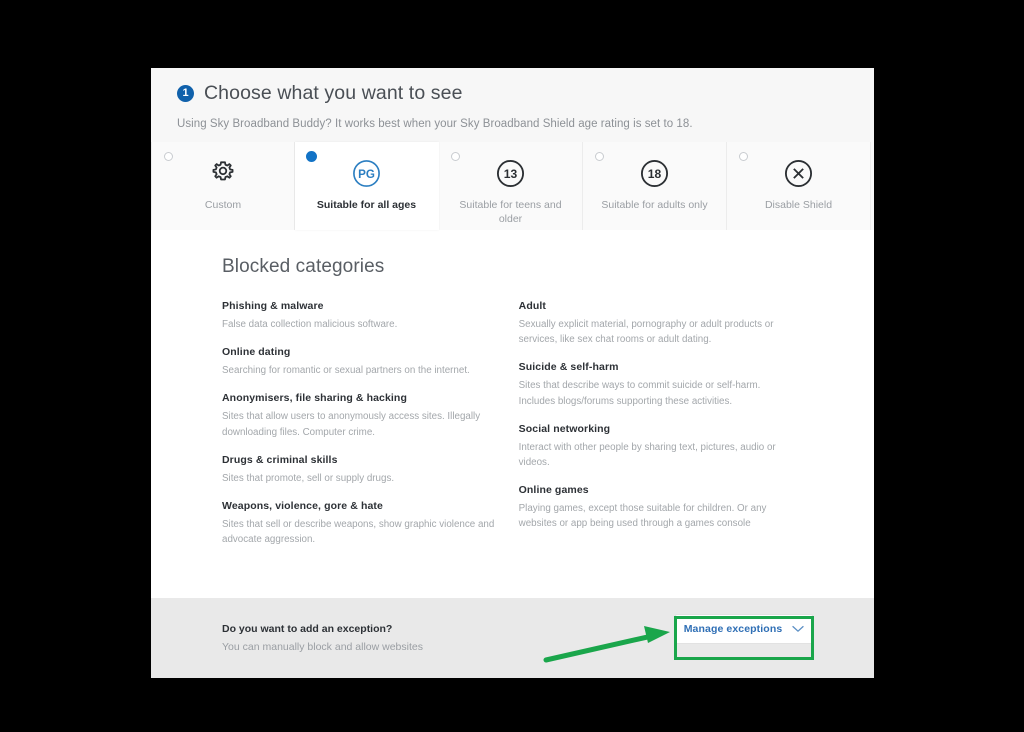 This screenshot has width=1024, height=732. Describe the element at coordinates (743, 156) in the screenshot. I see `radio-disable-shield` at that location.